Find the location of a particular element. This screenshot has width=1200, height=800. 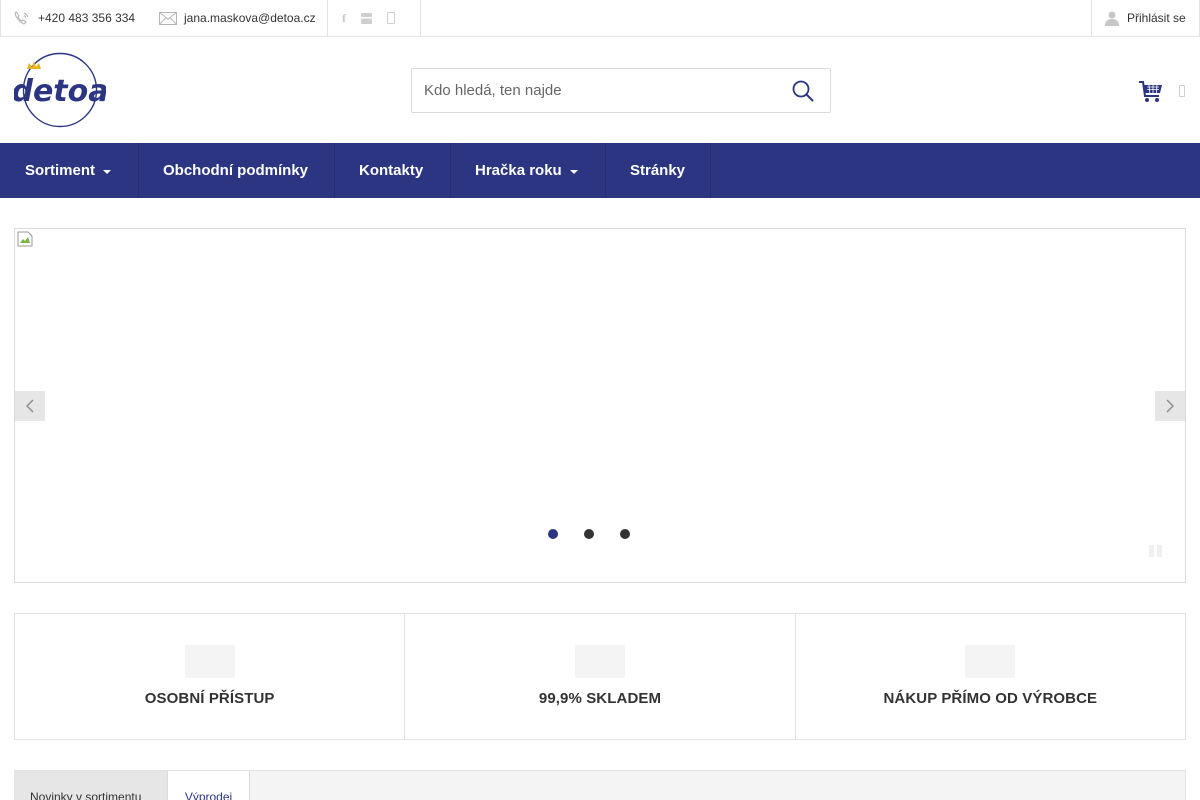

facebook-icon: f is located at coordinates (344, 18).